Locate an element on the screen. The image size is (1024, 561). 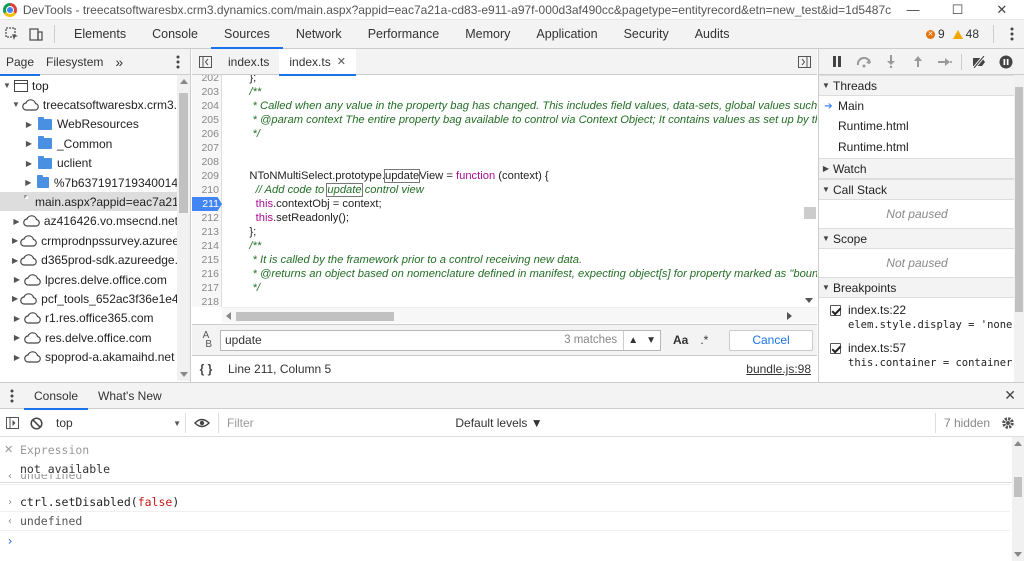
watch-section-header: ▶ Watch is located at coordinates (917, 168).